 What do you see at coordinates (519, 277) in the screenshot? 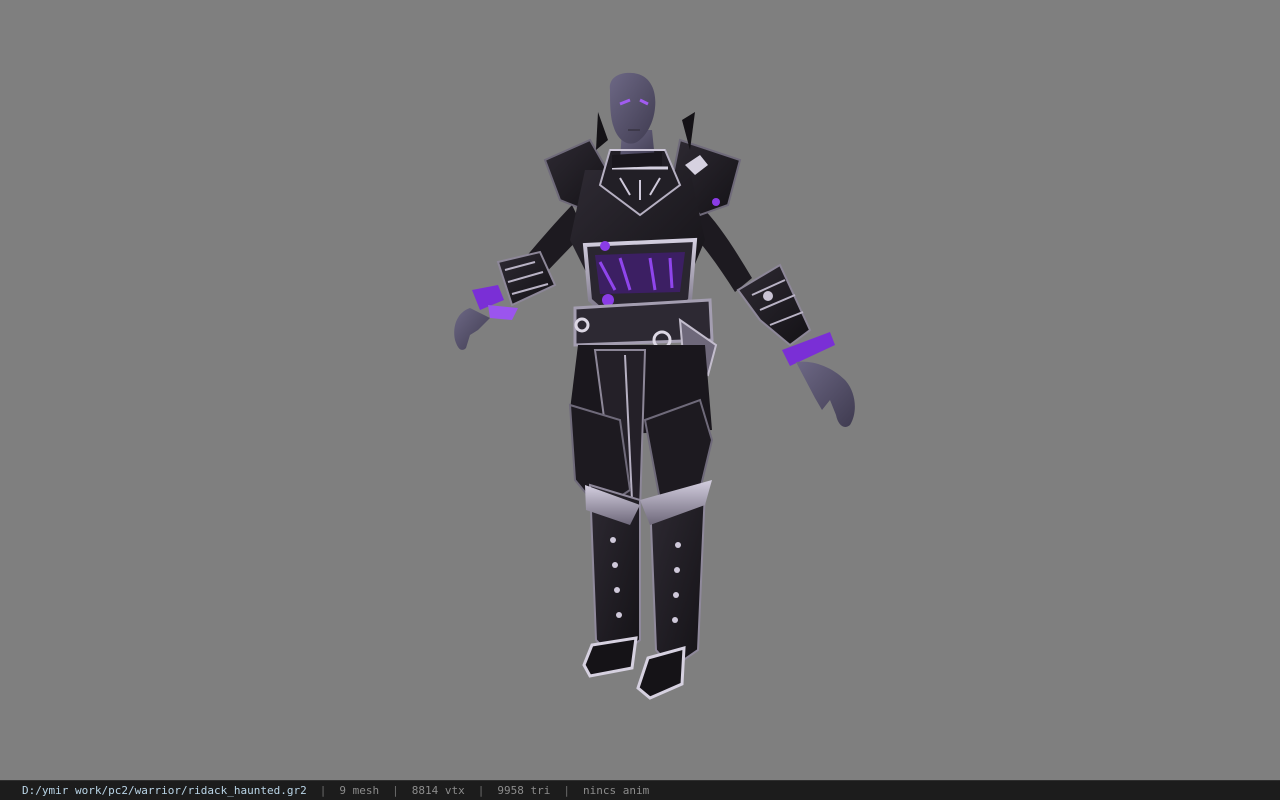
I see `left-arm` at bounding box center [519, 277].